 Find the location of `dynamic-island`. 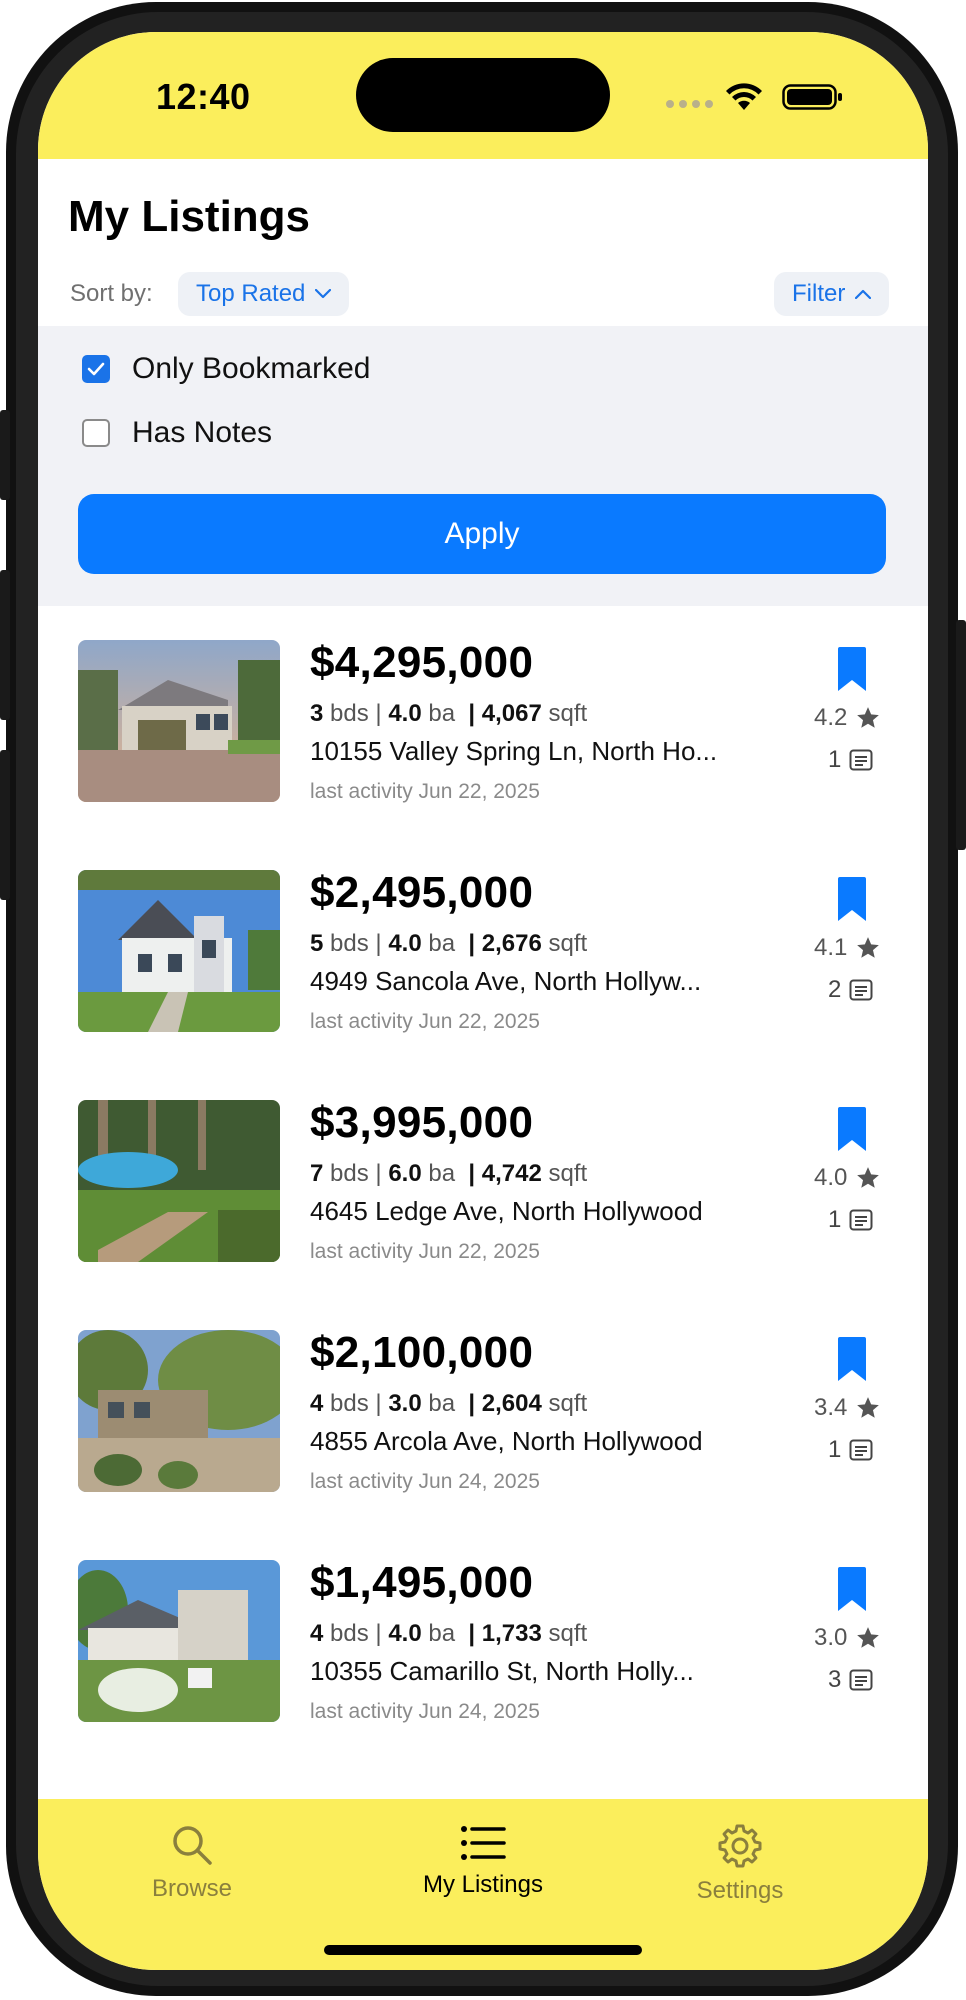

dynamic-island is located at coordinates (483, 95).